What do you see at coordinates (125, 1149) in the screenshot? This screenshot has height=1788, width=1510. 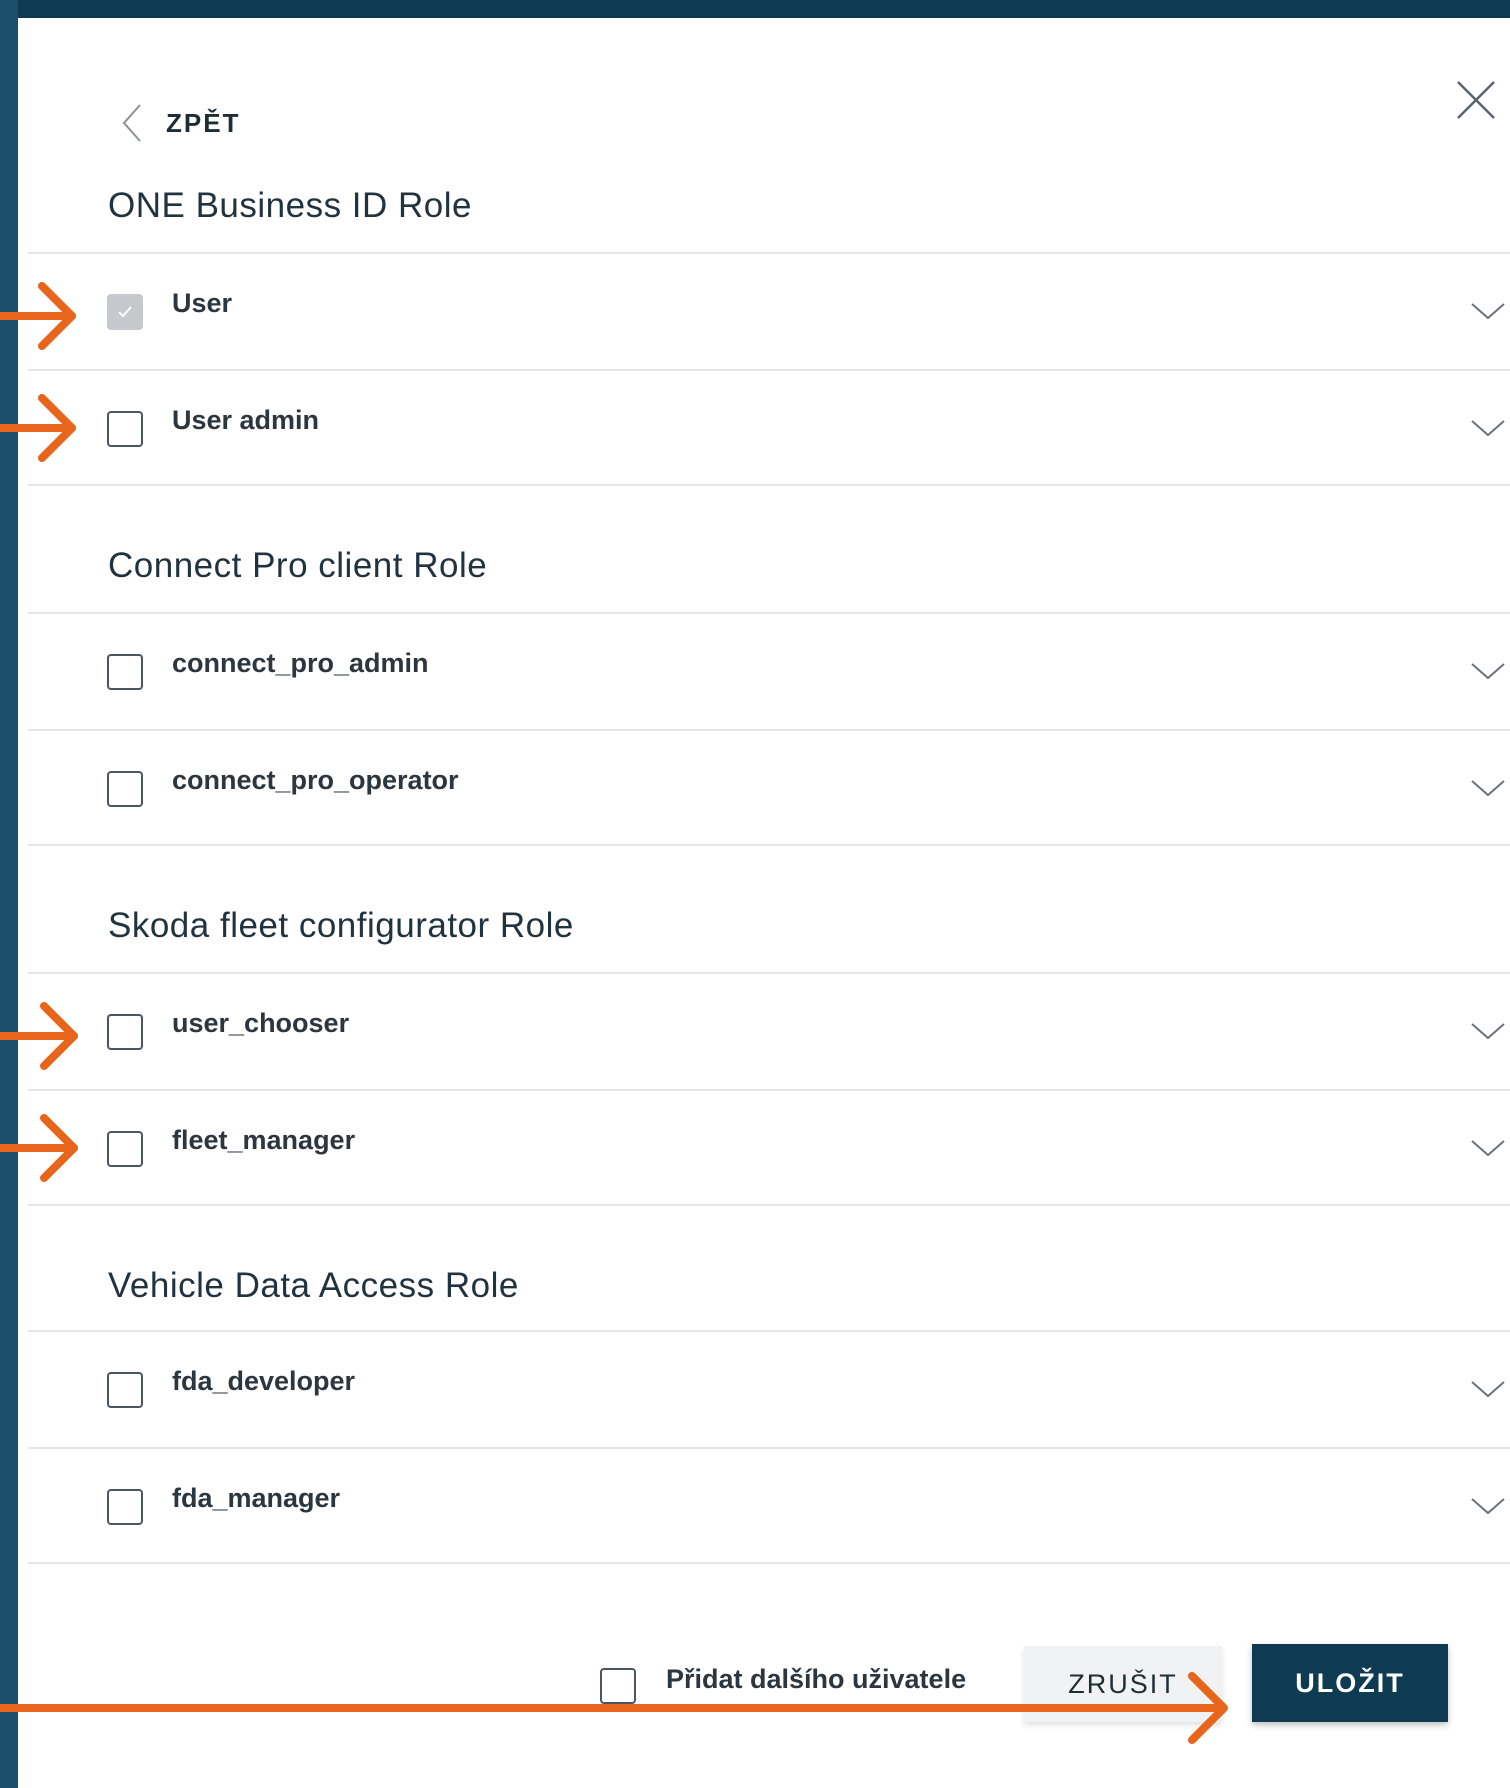 I see `role-checkbox-fleet-manager` at bounding box center [125, 1149].